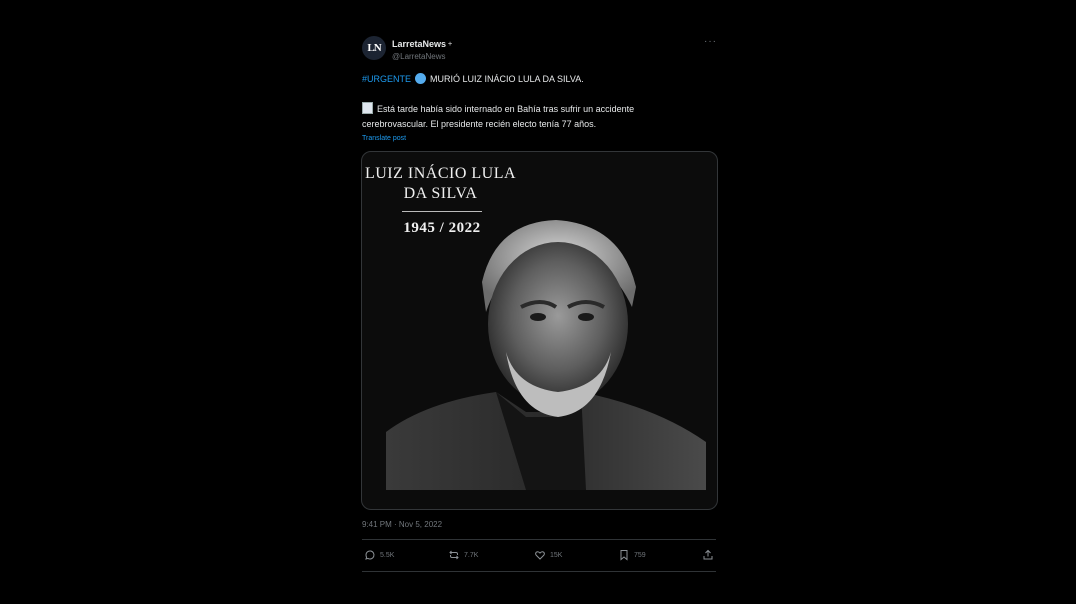 This screenshot has width=1076, height=604. I want to click on share-icon, so click(708, 554).